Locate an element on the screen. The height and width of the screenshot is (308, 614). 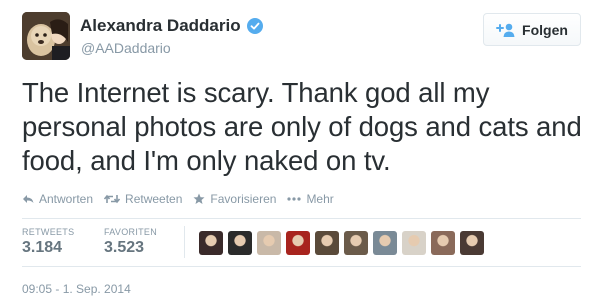
favorites-count: 3.523 is located at coordinates (124, 247).